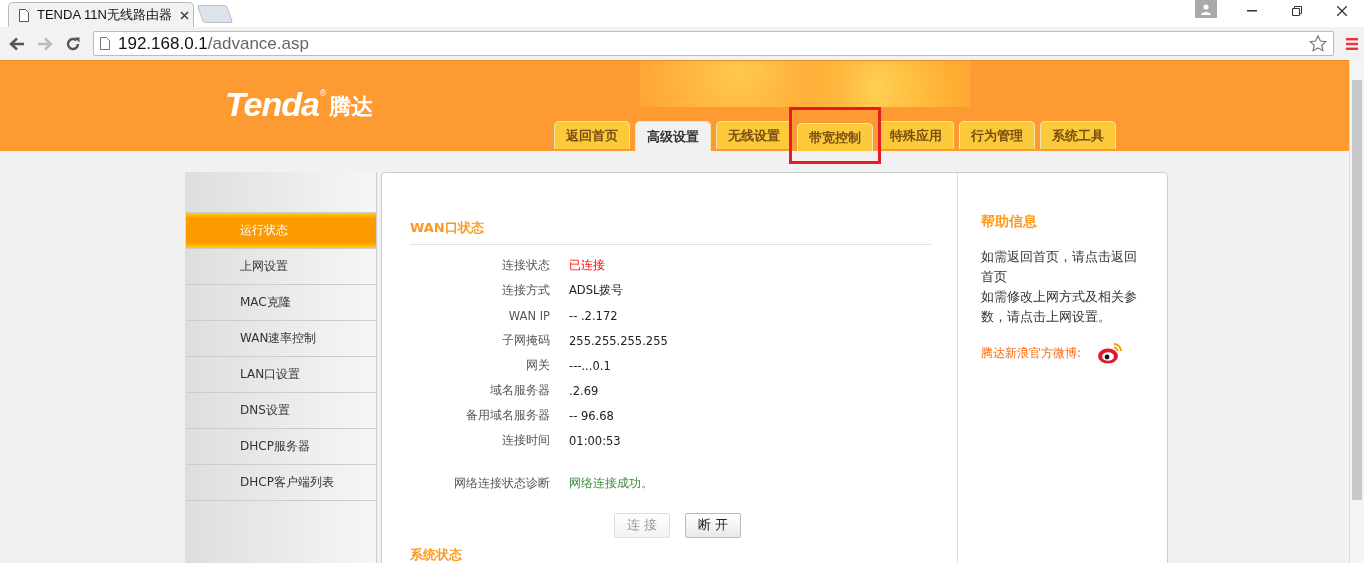  I want to click on new-tab-button, so click(215, 14).